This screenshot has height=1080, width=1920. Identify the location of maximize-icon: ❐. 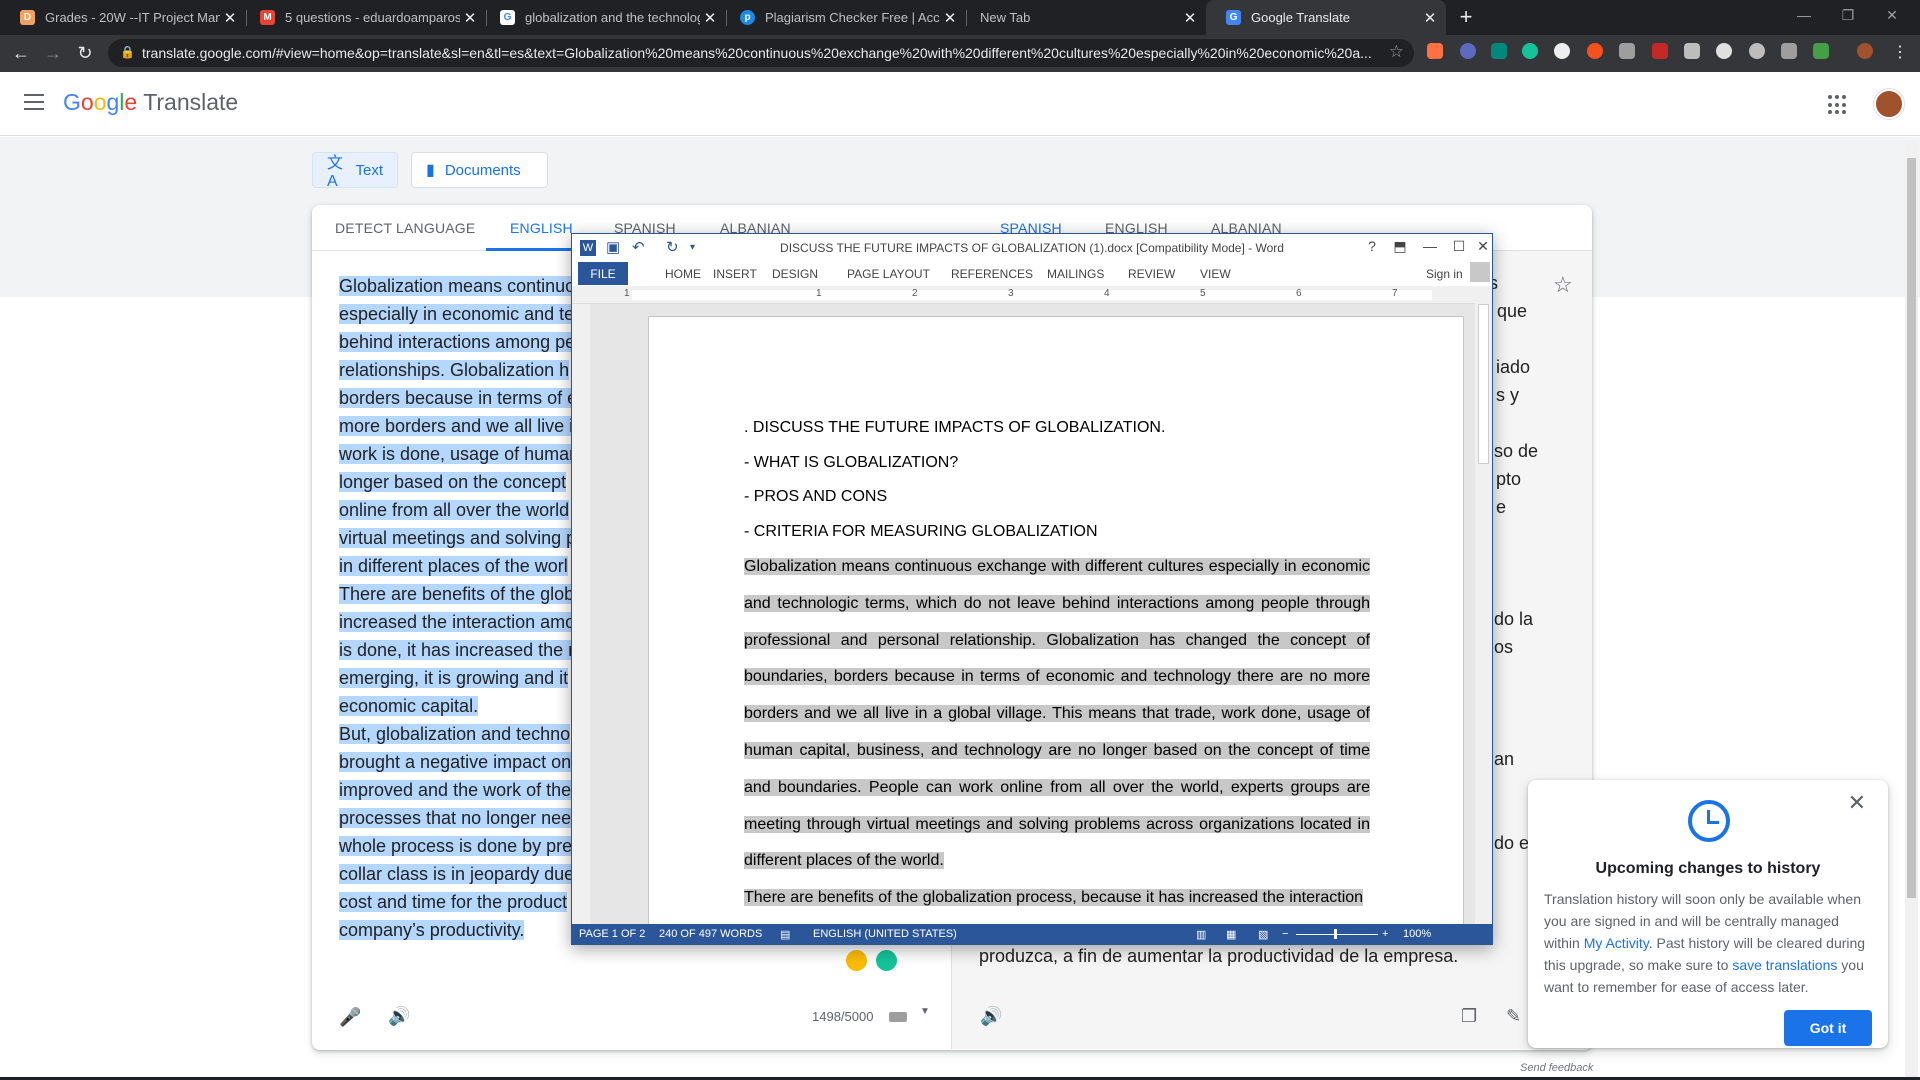
(1848, 15).